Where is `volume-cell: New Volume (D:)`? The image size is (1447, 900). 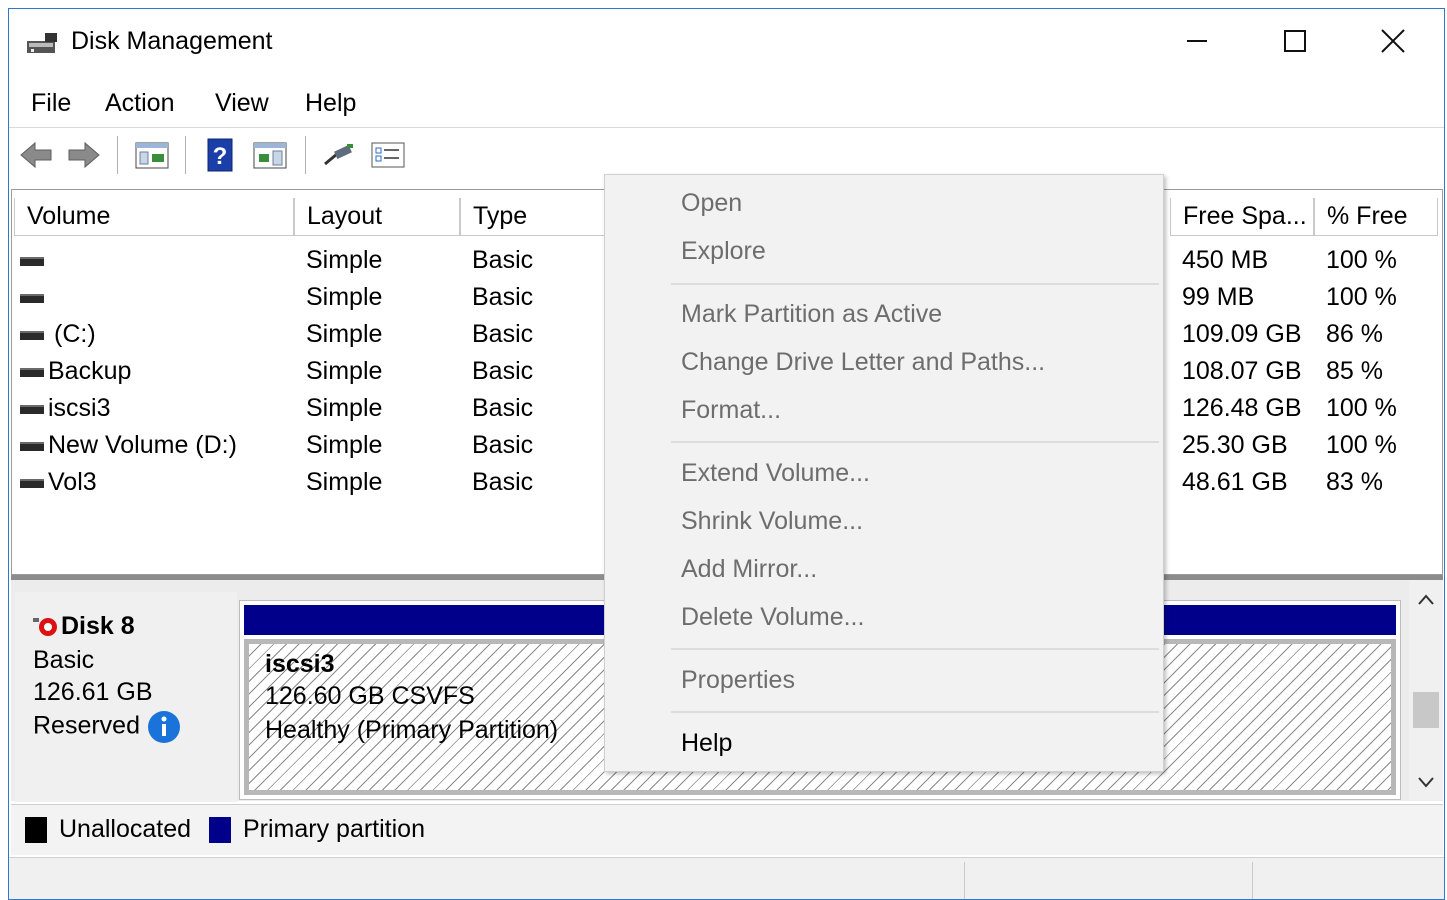
volume-cell: New Volume (D:) is located at coordinates (128, 445).